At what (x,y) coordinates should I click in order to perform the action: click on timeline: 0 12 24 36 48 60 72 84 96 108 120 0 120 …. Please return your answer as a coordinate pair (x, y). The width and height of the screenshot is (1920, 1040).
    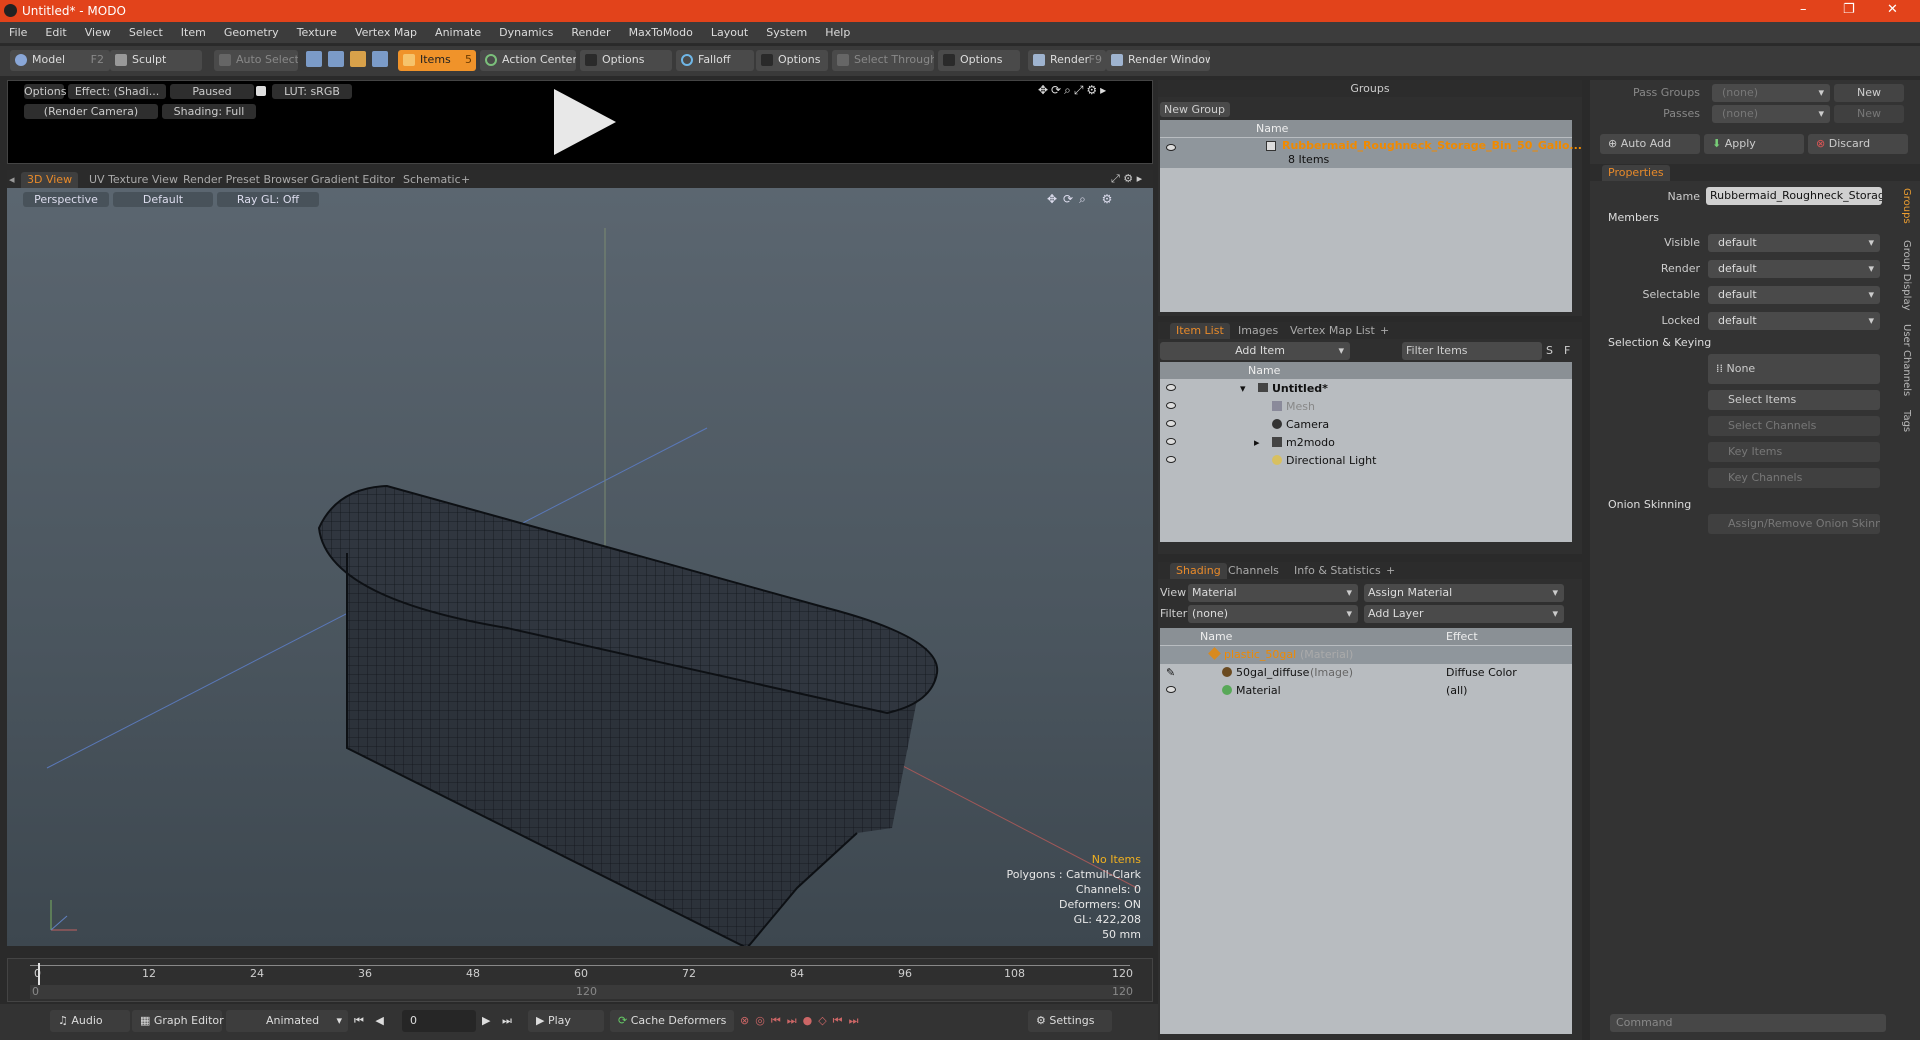
    Looking at the image, I should click on (580, 980).